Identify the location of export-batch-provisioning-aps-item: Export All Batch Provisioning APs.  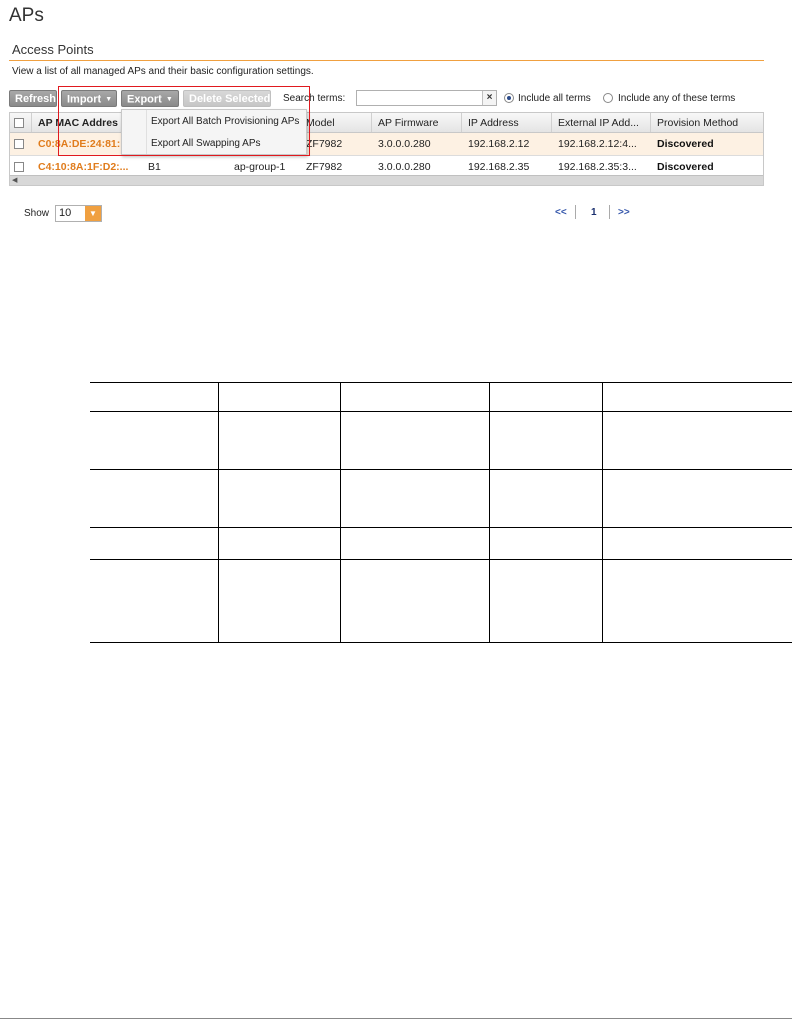
(214, 122).